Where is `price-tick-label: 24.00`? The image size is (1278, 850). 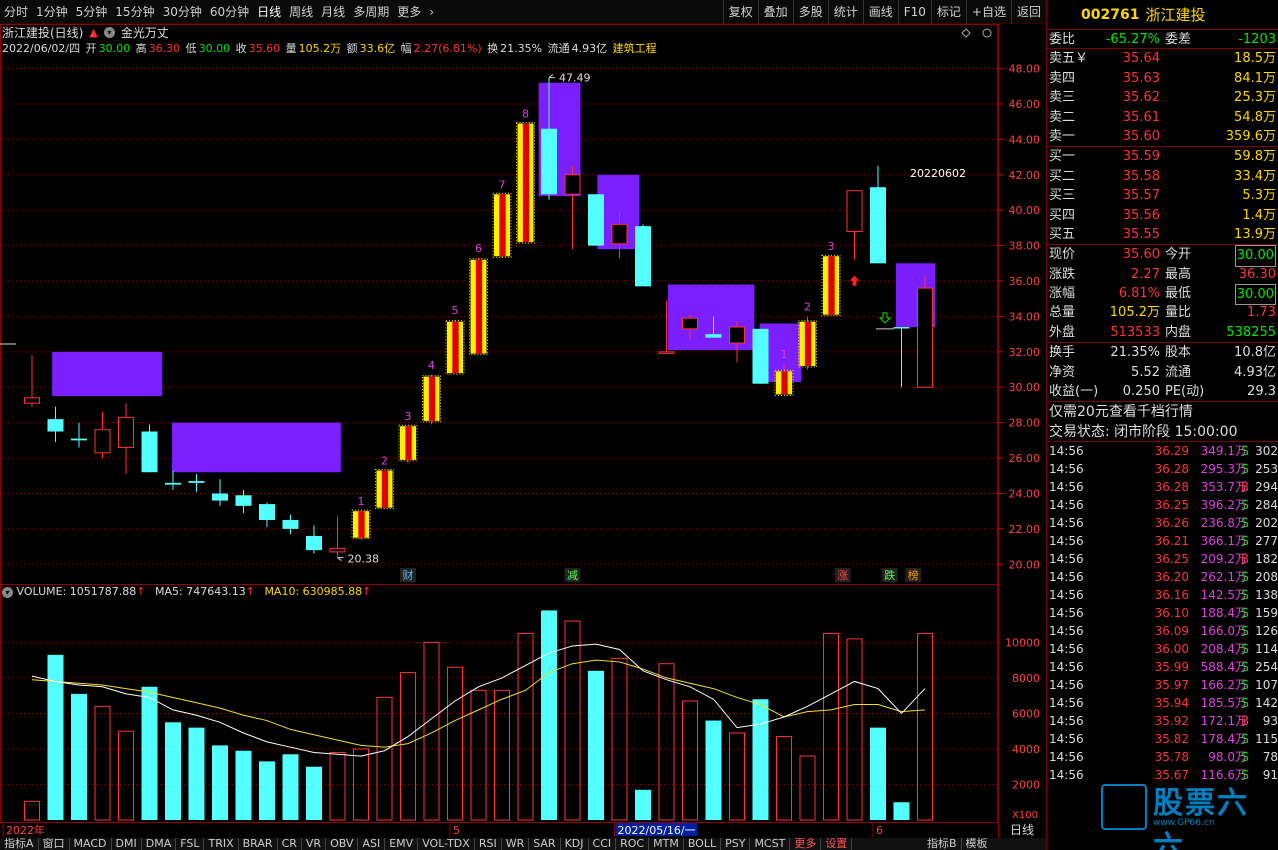
price-tick-label: 24.00 is located at coordinates (1025, 493).